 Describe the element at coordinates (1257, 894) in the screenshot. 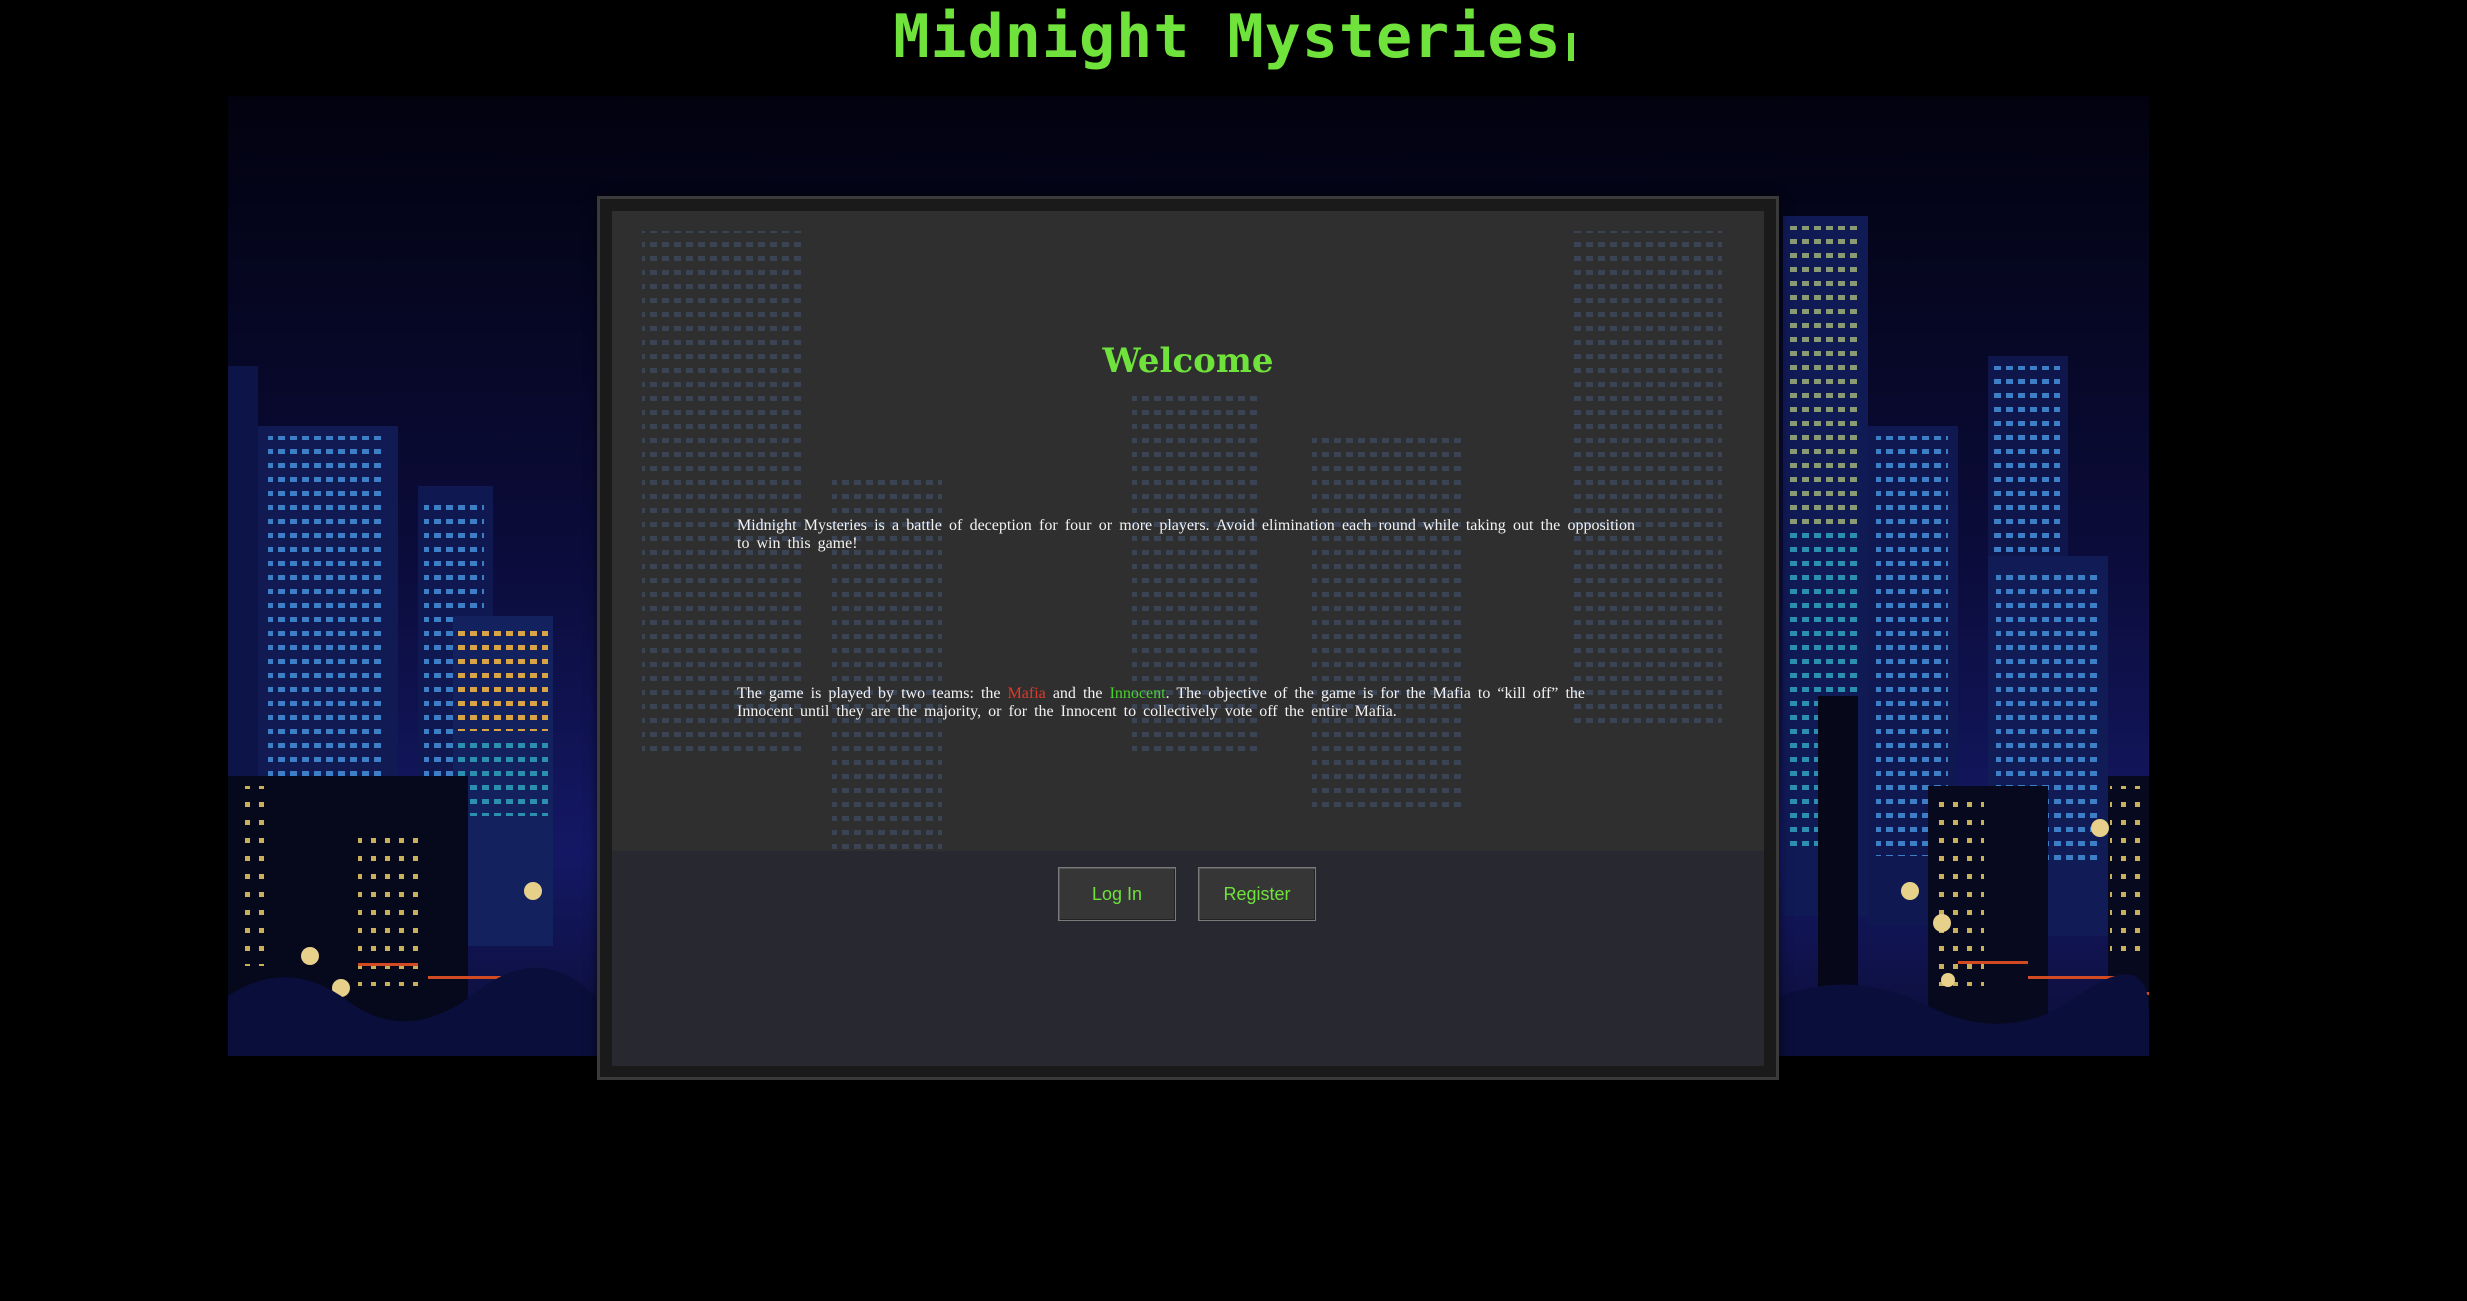

I see `register-button: Register` at that location.